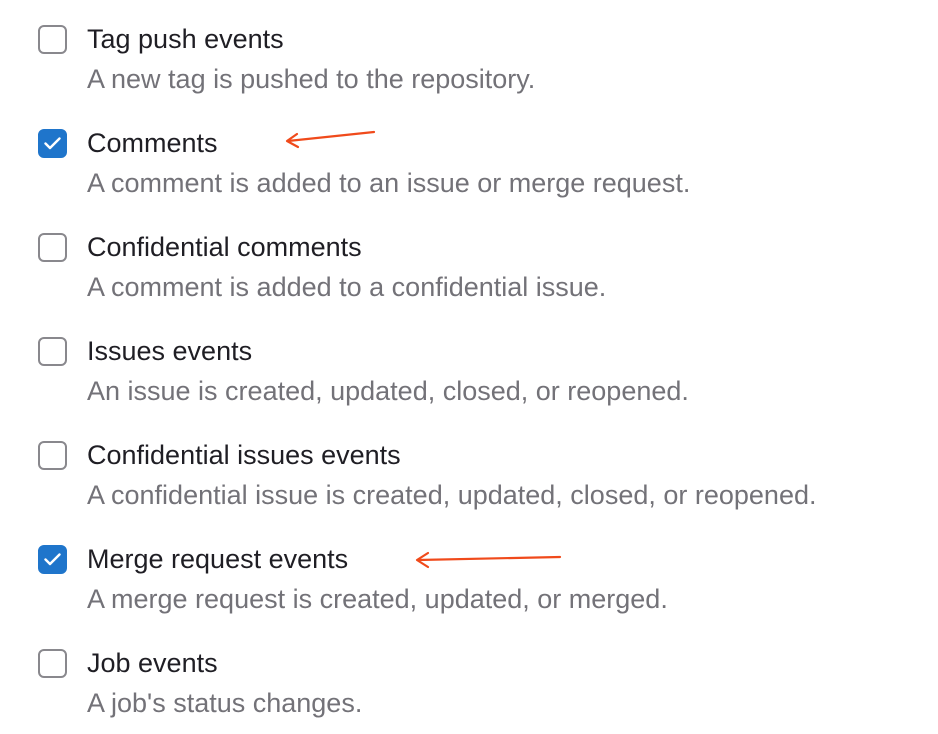  Describe the element at coordinates (244, 455) in the screenshot. I see `trigger-label: Confidential issues events` at that location.